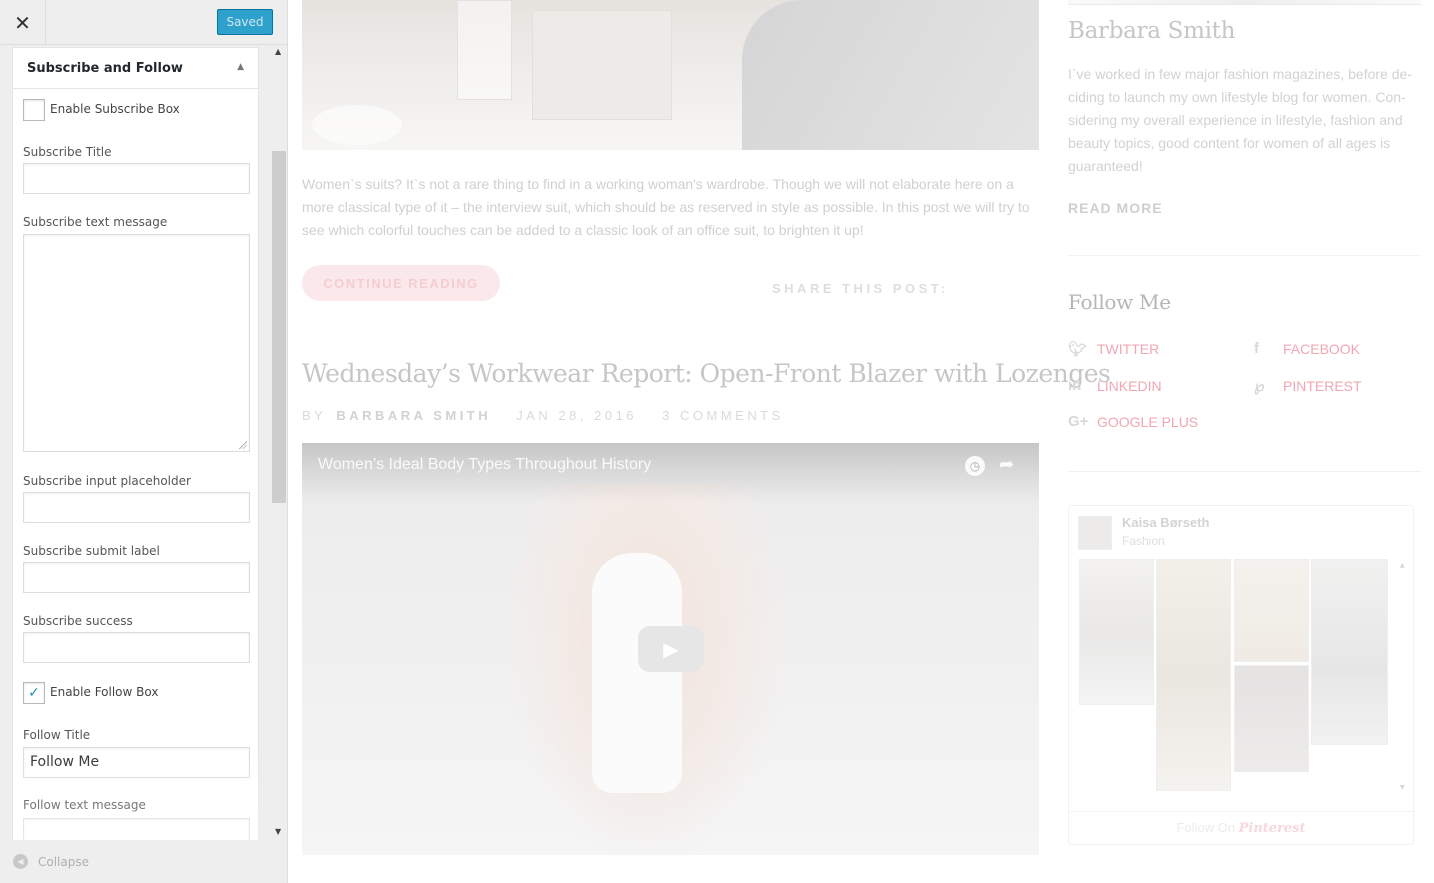 The image size is (1434, 883). I want to click on checkmark-icon: ✓, so click(34, 693).